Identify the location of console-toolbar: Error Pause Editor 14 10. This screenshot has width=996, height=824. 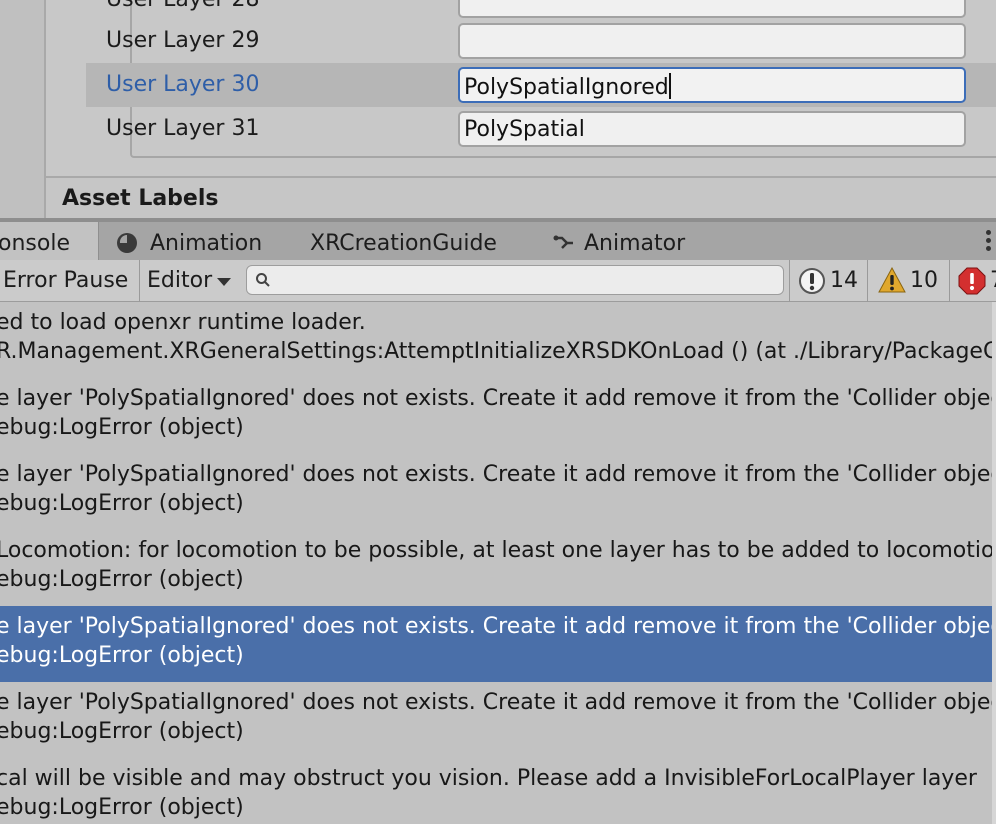
(498, 281).